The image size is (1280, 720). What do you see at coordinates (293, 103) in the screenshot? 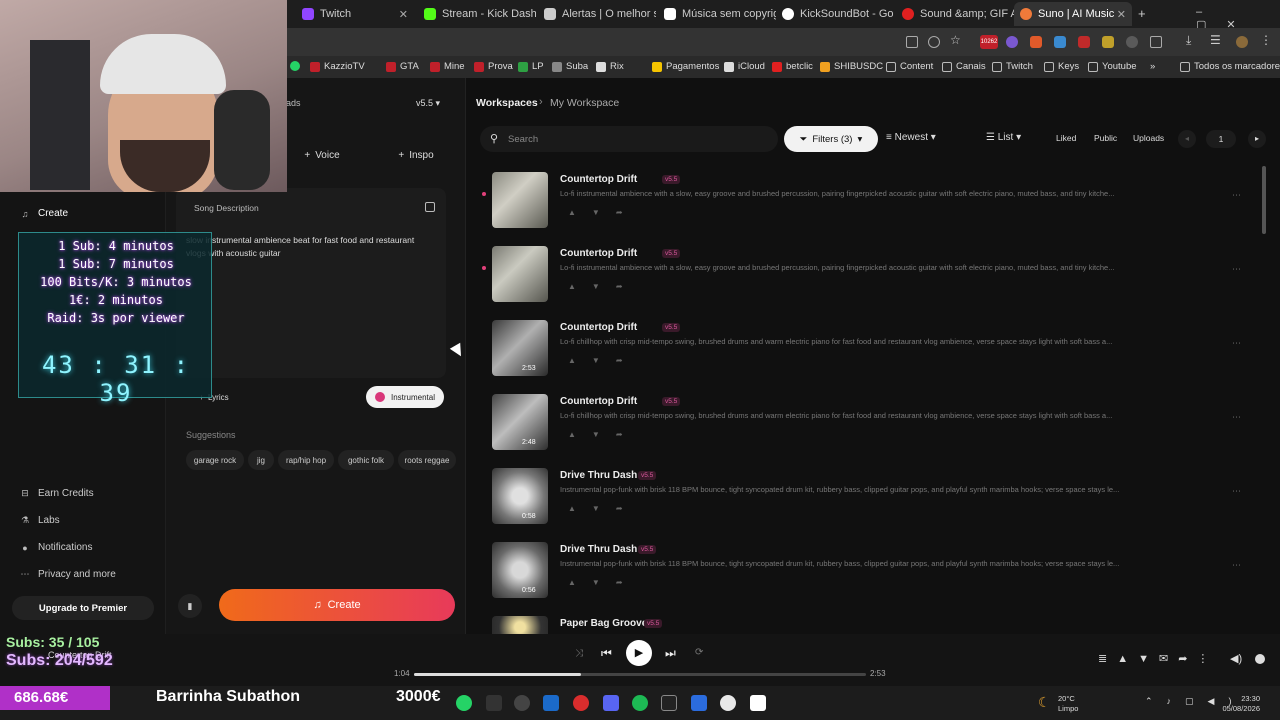
I see `create-tab: ads` at bounding box center [293, 103].